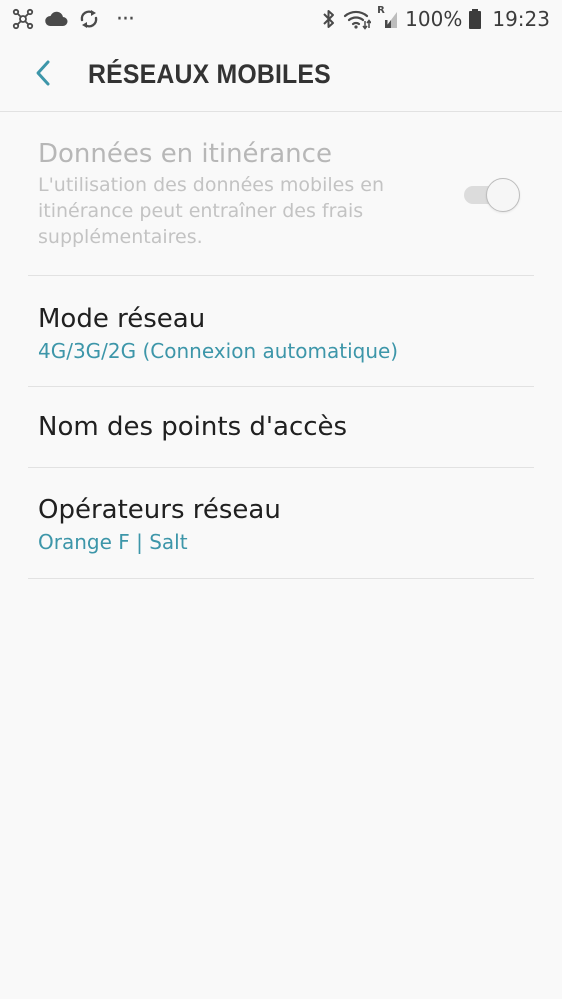  Describe the element at coordinates (73, 19) in the screenshot. I see `status-left-icons: ···` at that location.